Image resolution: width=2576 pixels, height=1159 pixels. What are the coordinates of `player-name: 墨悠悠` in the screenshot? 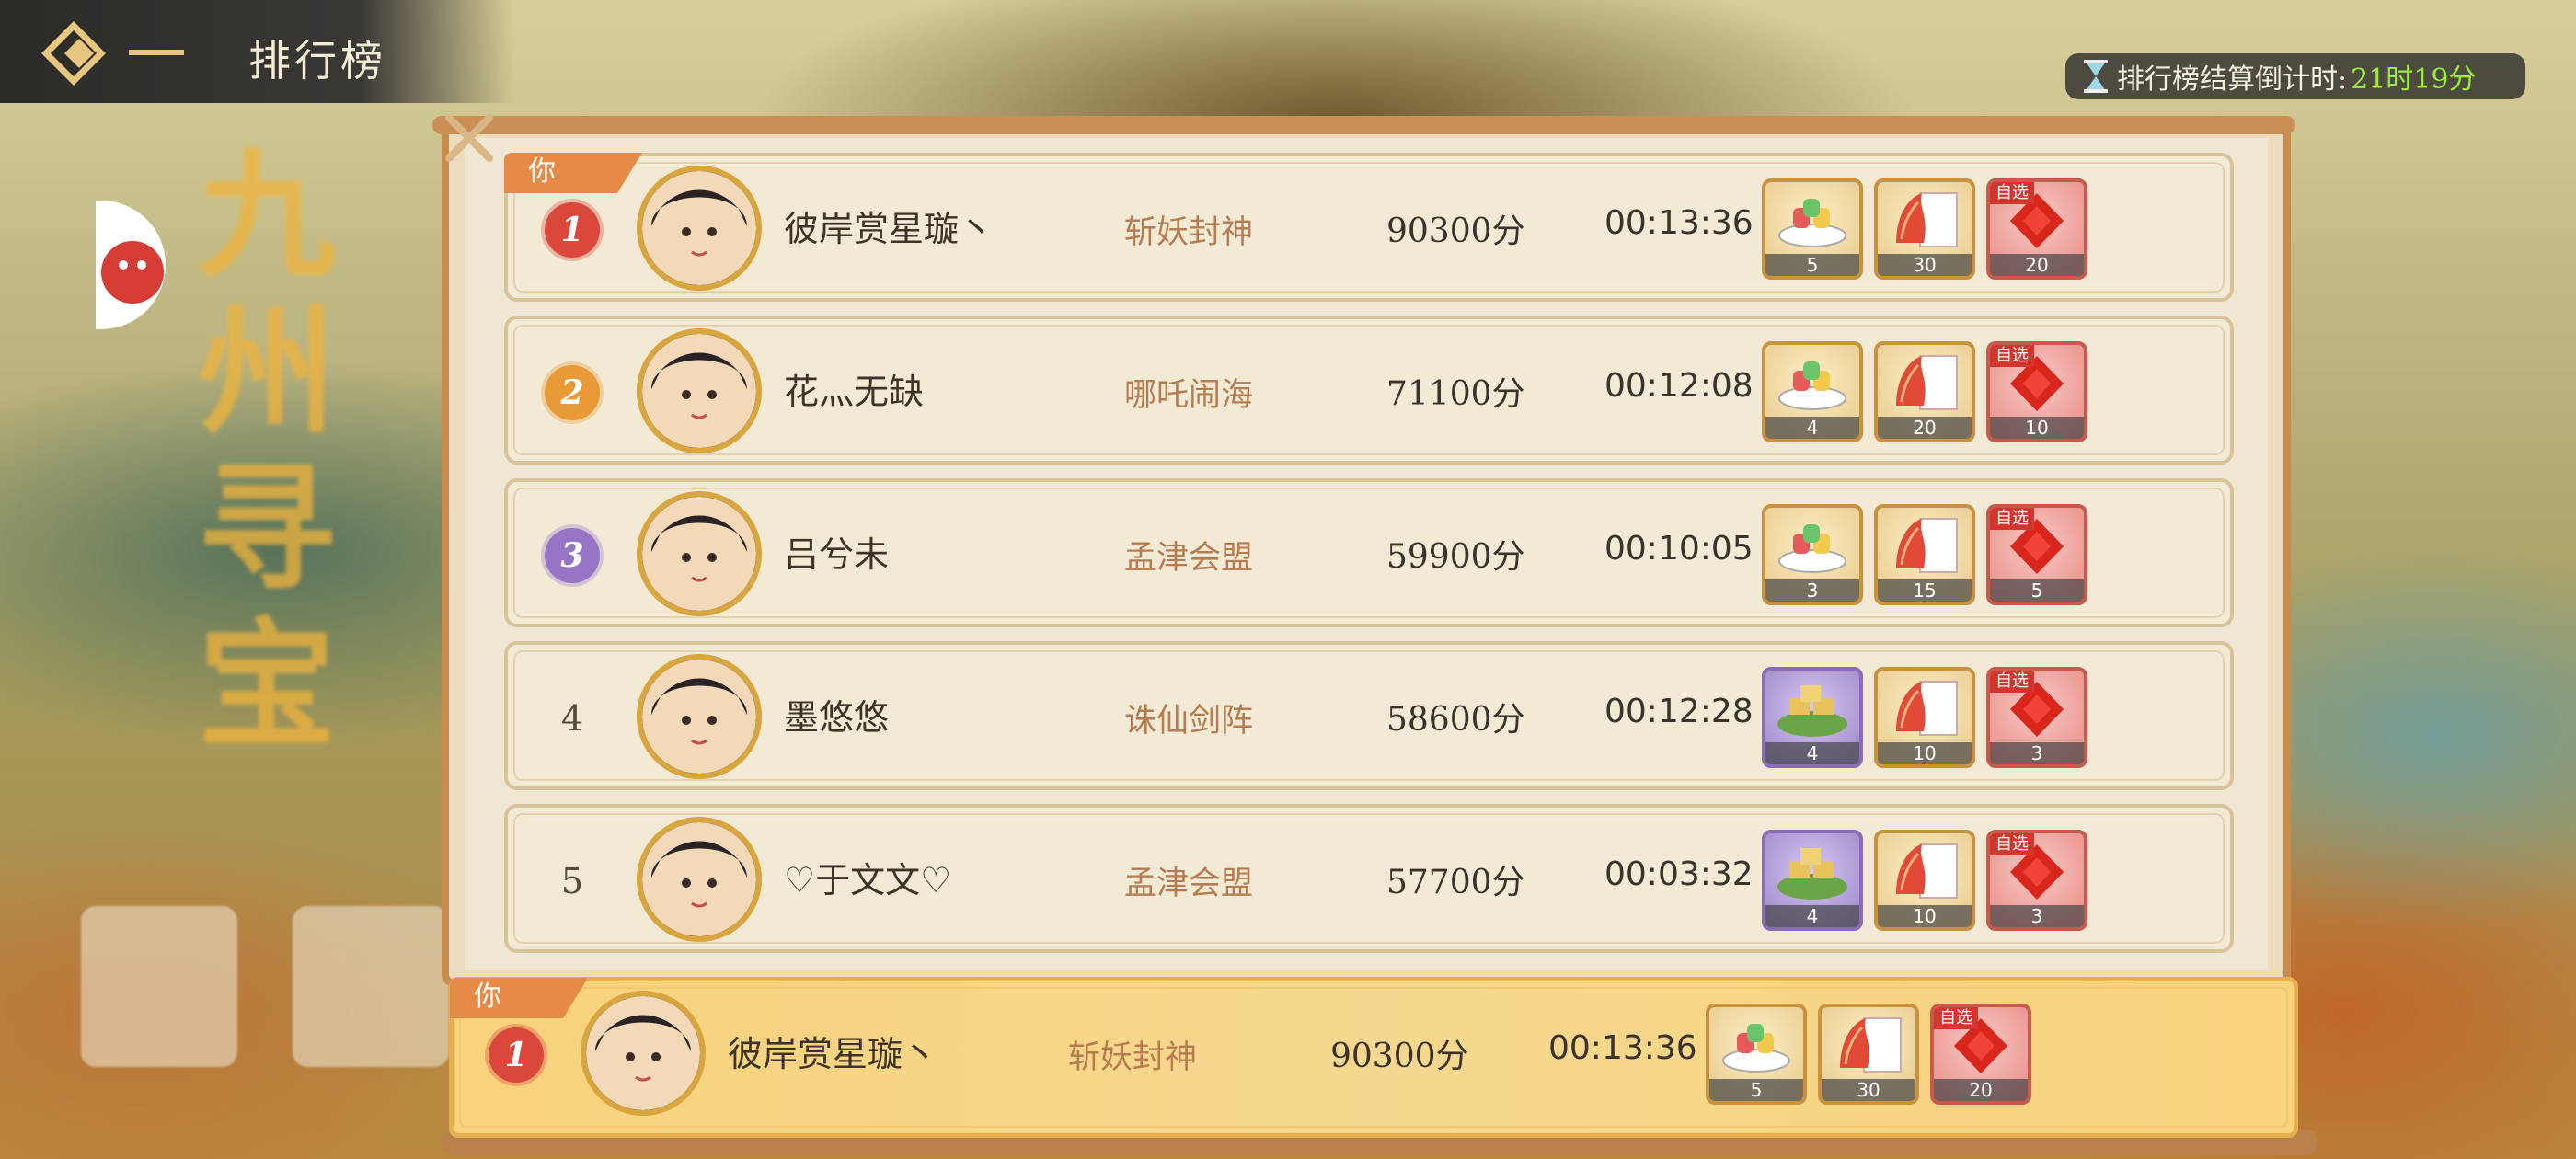 It's located at (837, 717).